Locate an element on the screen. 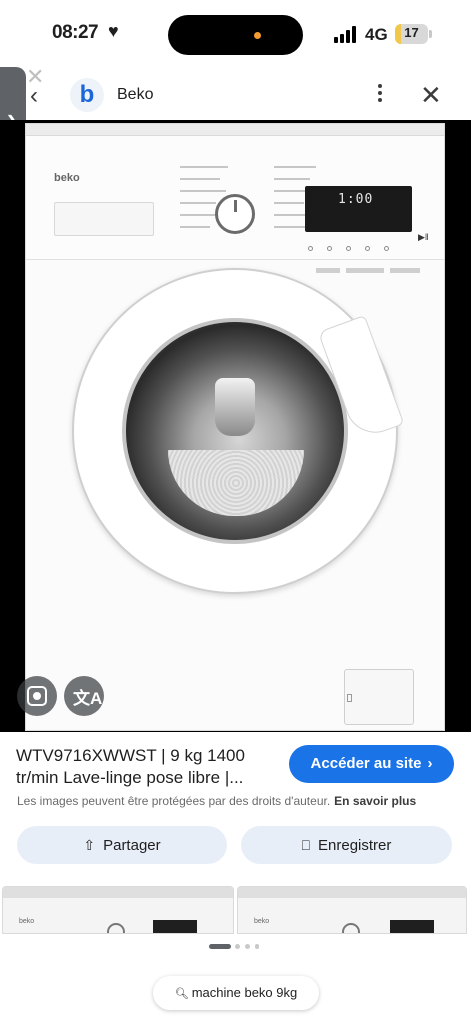  more-icon is located at coordinates (380, 94).